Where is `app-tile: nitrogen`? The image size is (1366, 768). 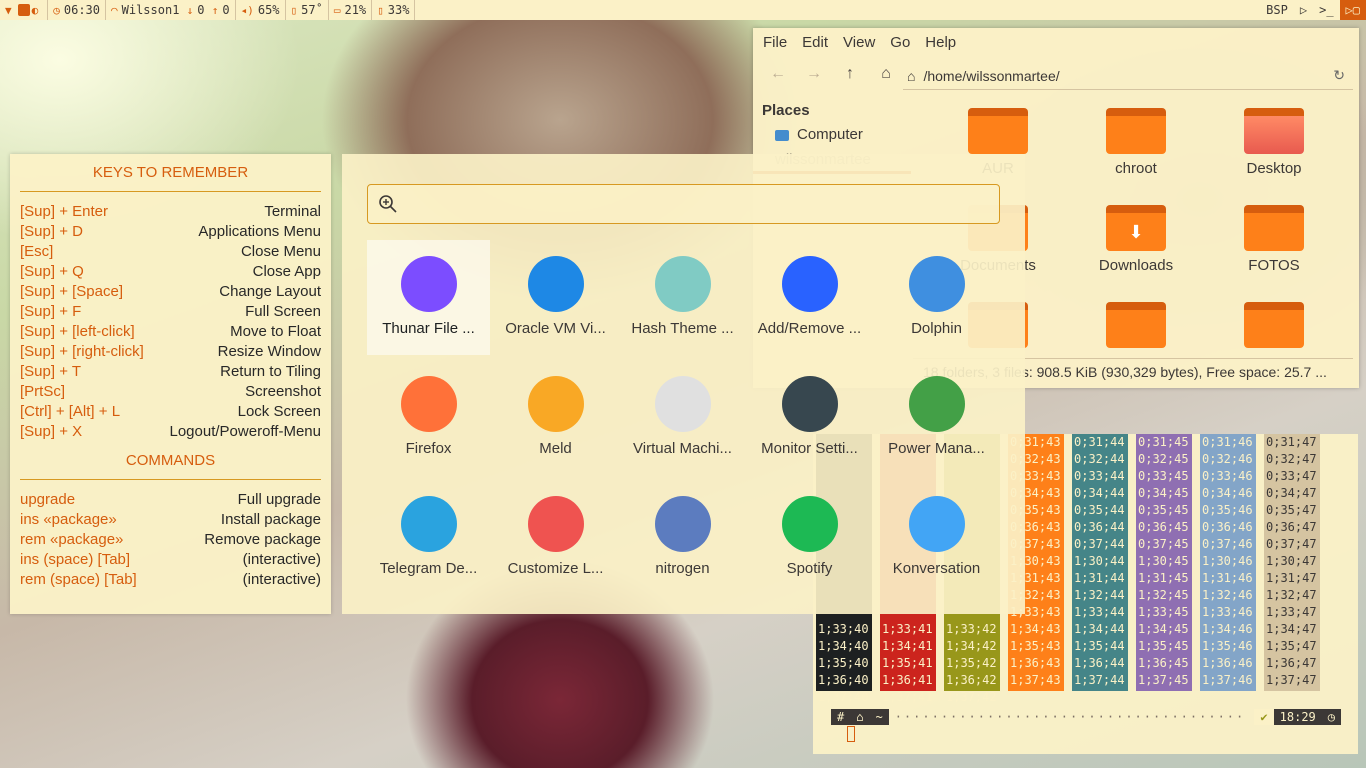
app-tile: nitrogen is located at coordinates (682, 537).